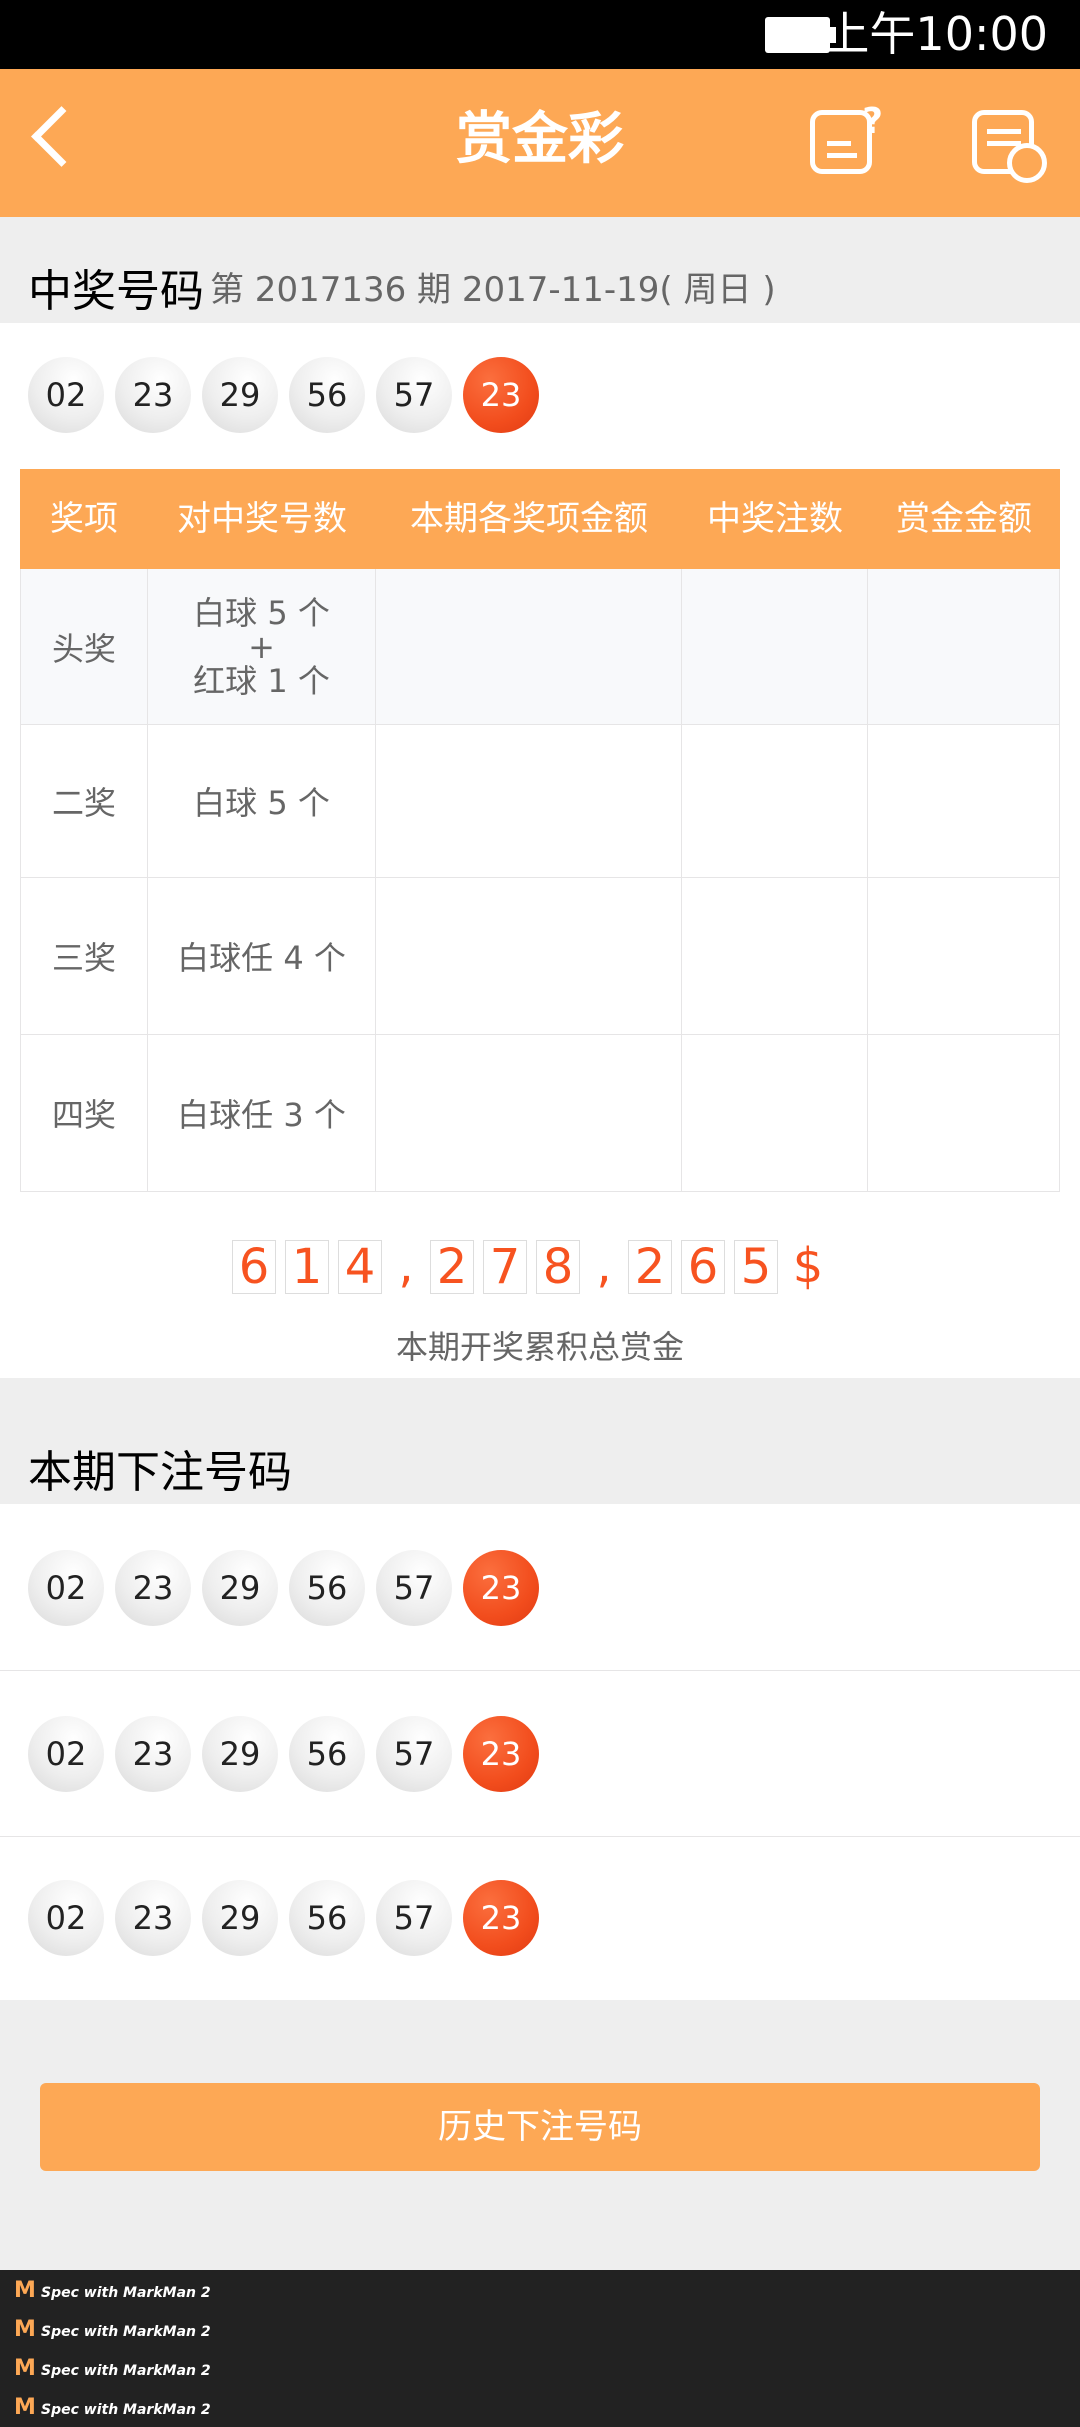 This screenshot has width=1080, height=2427. I want to click on draw-section-title: 中奖号码, so click(116, 291).